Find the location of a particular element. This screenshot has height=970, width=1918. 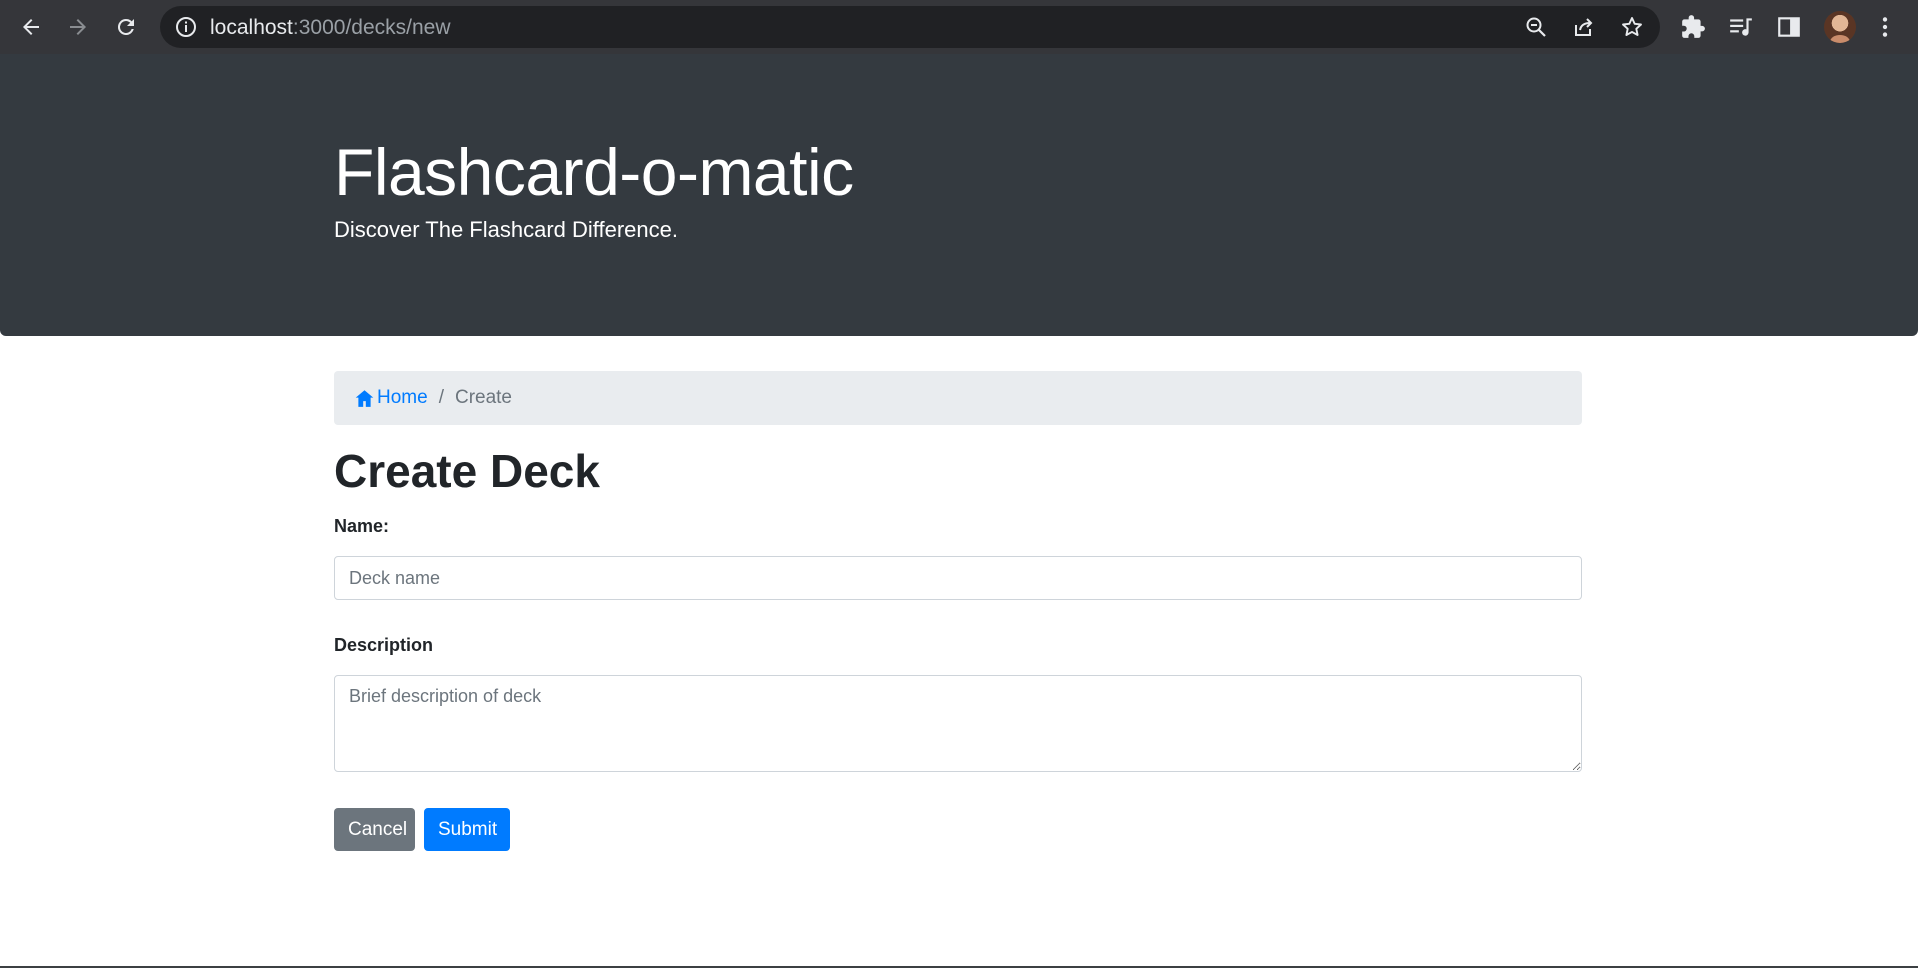

deck-description-input is located at coordinates (958, 723).